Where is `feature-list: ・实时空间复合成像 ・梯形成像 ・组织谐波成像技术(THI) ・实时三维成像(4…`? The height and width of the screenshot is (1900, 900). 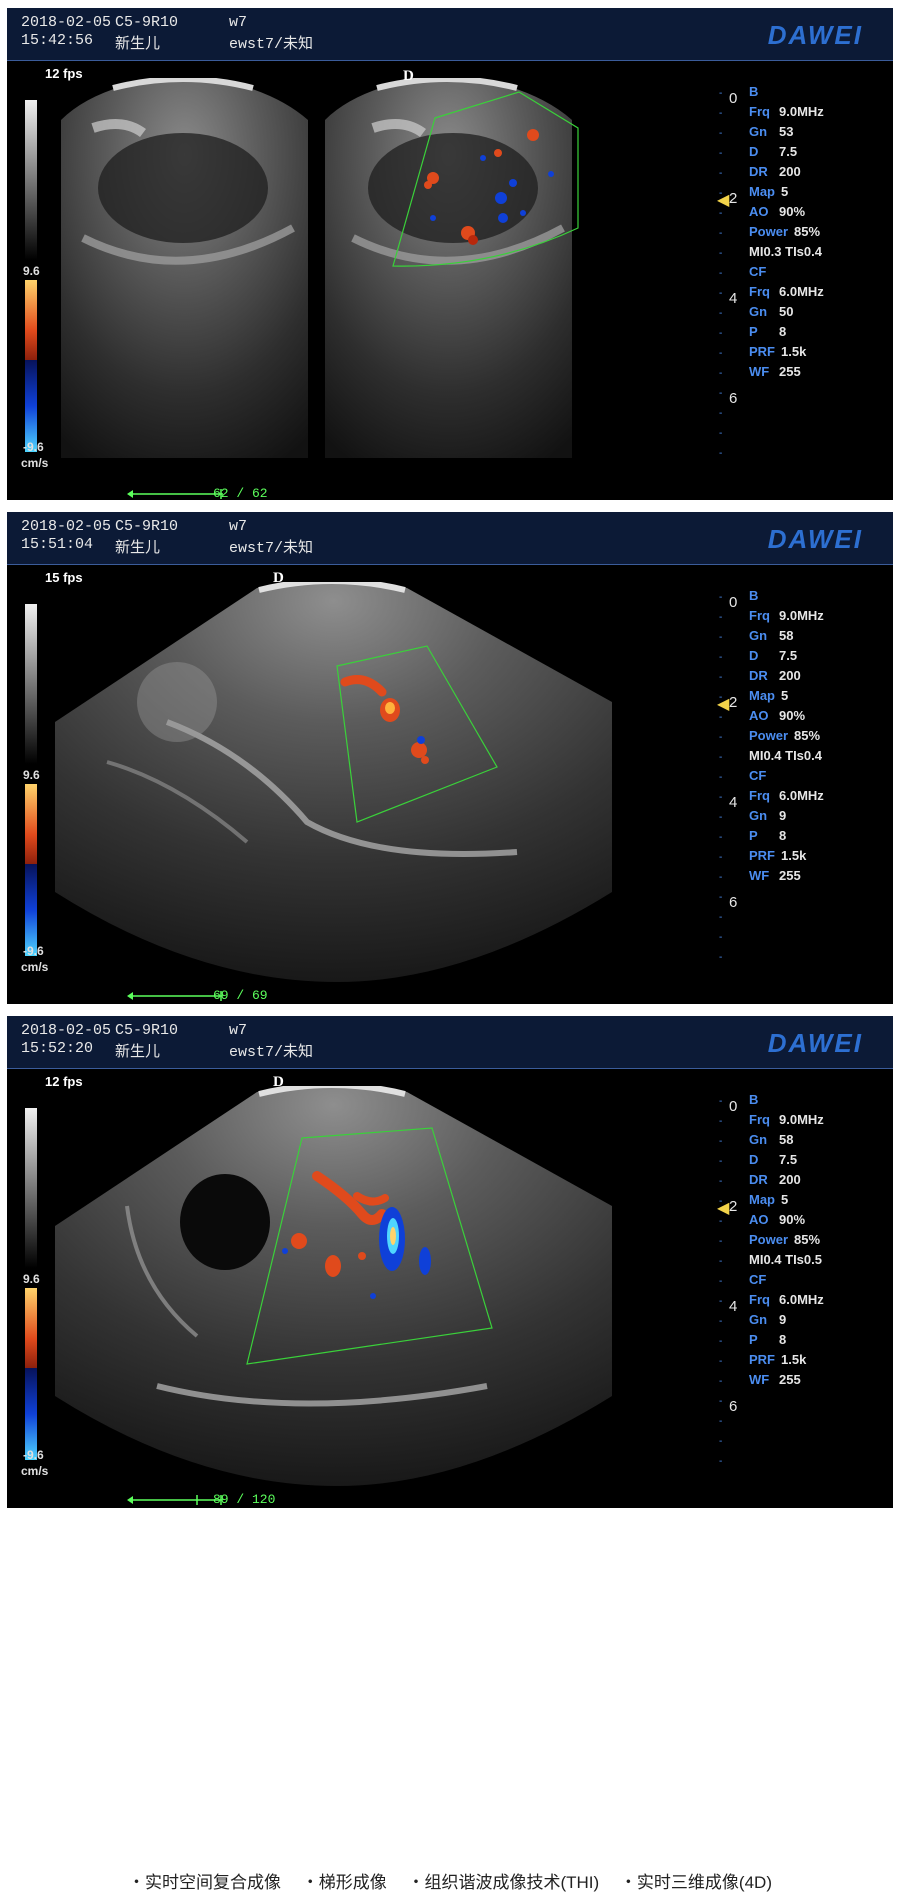 feature-list: ・实时空间复合成像 ・梯形成像 ・组织谐波成像技术(THI) ・实时三维成像(4… is located at coordinates (450, 1880).